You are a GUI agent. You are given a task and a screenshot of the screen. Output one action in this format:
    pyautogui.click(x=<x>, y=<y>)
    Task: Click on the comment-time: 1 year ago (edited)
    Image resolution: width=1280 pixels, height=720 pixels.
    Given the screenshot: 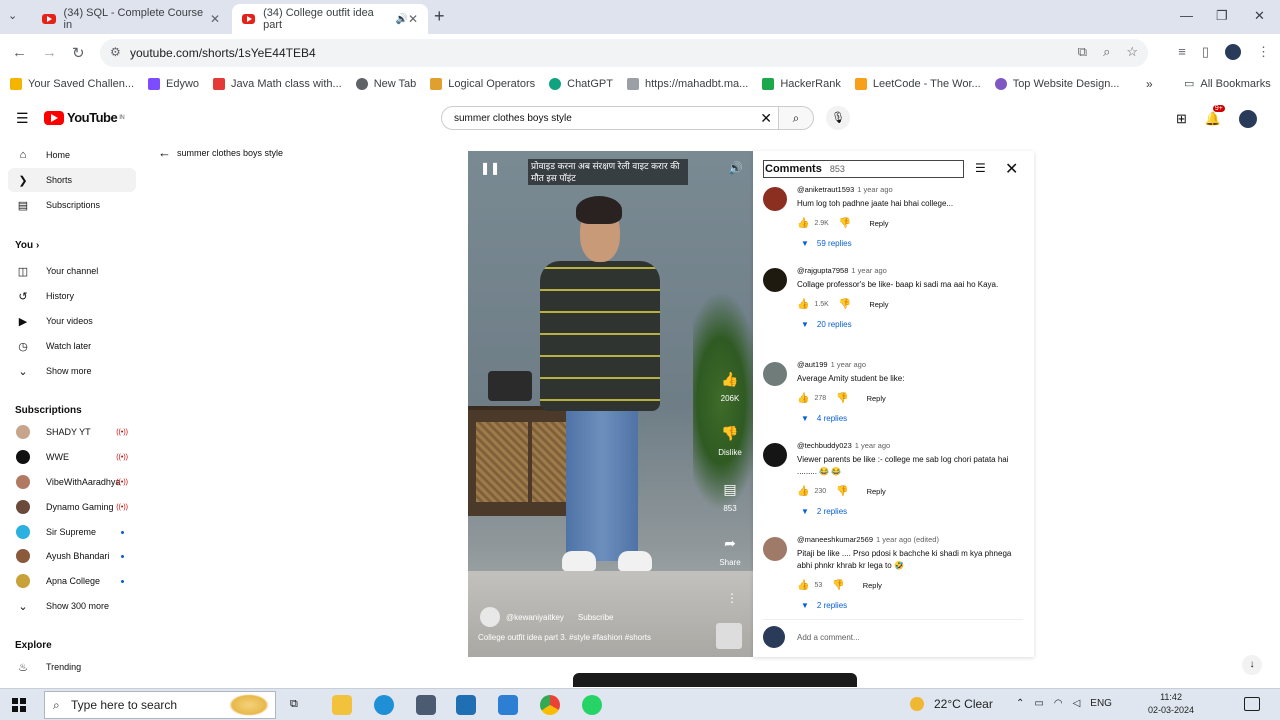 What is the action you would take?
    pyautogui.click(x=907, y=539)
    